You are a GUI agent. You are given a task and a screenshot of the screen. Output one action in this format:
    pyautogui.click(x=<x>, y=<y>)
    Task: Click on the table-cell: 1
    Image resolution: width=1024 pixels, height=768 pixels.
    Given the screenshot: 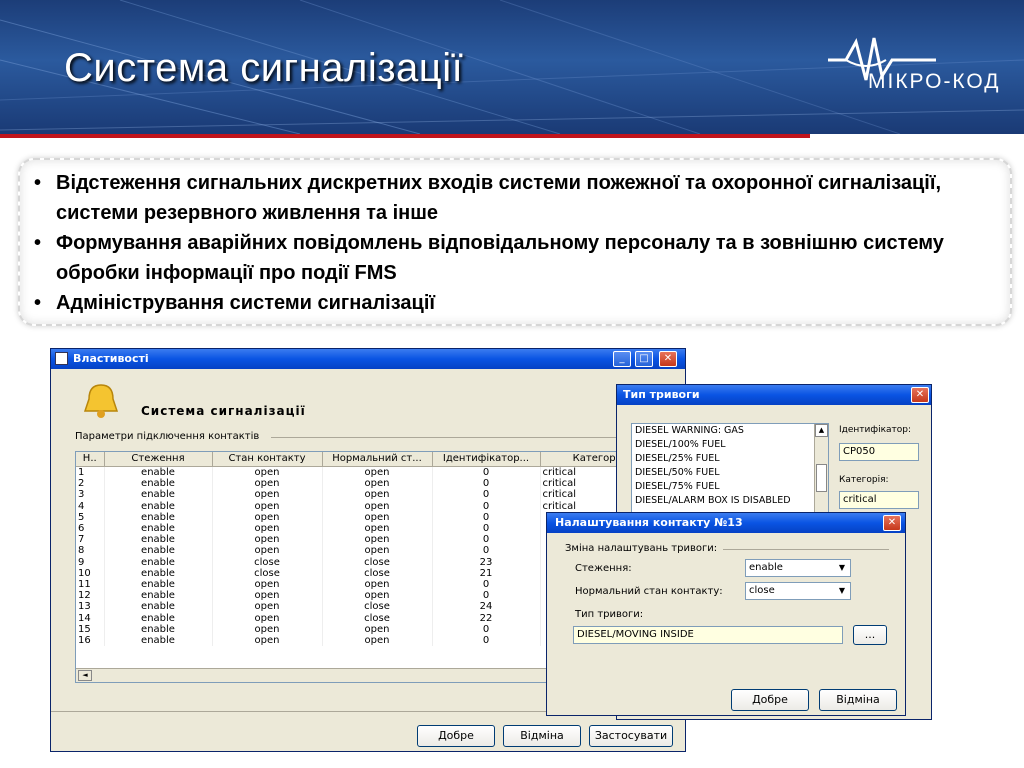 What is the action you would take?
    pyautogui.click(x=90, y=472)
    